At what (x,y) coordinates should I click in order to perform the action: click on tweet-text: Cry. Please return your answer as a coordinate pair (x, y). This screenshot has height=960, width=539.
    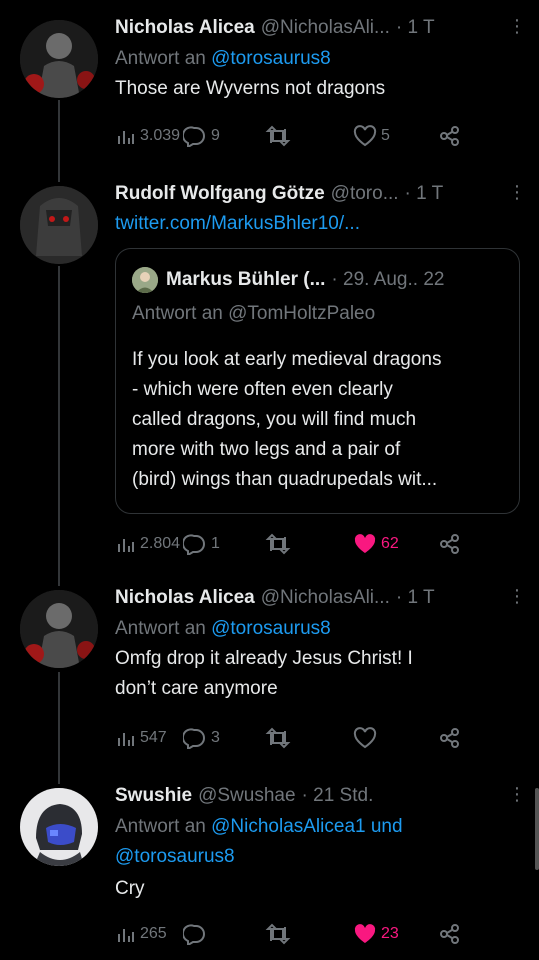
    Looking at the image, I should click on (130, 888).